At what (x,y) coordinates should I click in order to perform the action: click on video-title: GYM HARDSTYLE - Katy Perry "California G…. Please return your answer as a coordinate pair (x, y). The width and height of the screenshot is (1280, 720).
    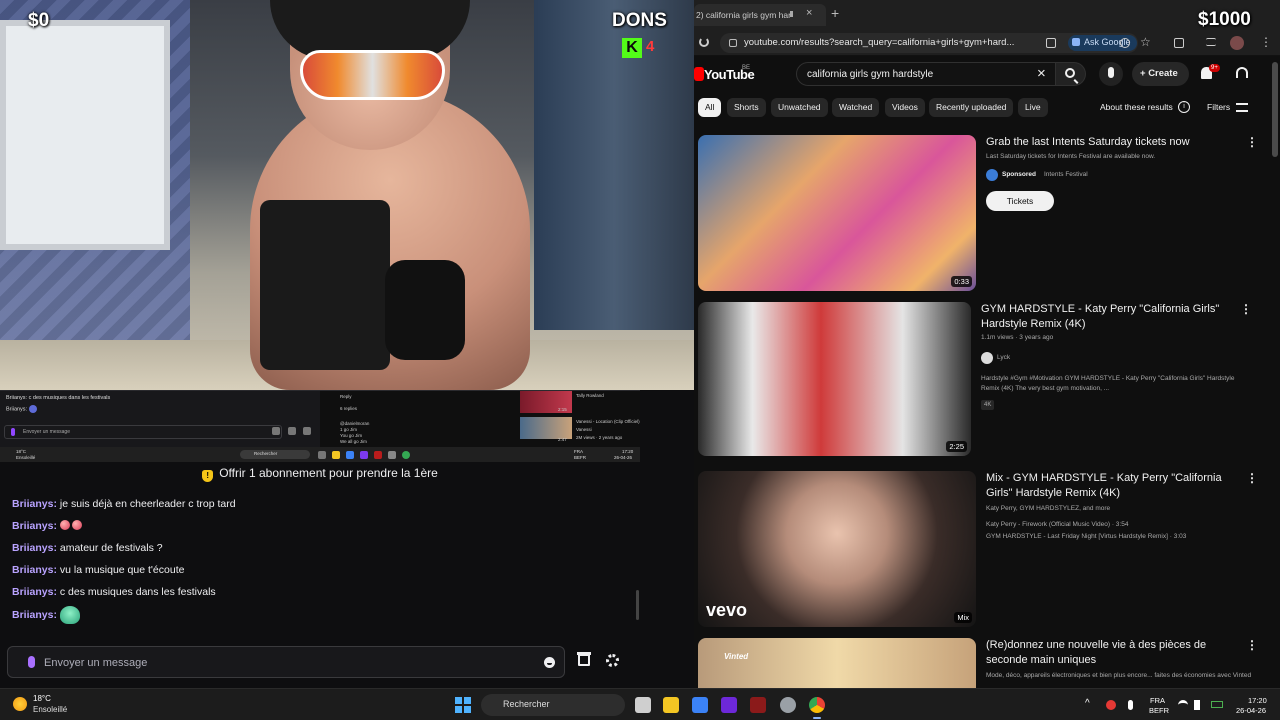
    Looking at the image, I should click on (1106, 317).